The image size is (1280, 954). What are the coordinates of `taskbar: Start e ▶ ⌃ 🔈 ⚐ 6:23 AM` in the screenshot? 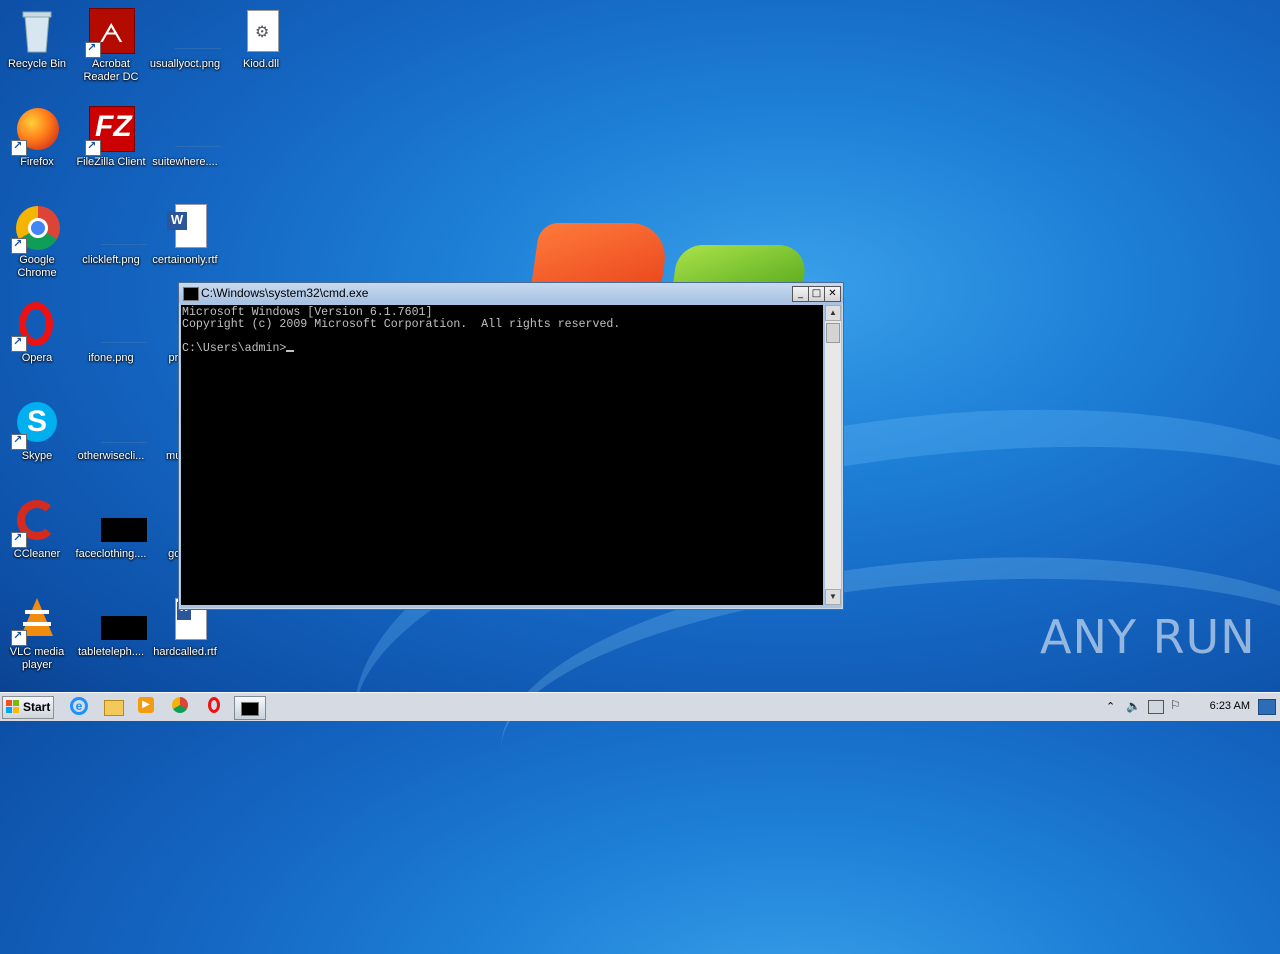 It's located at (640, 706).